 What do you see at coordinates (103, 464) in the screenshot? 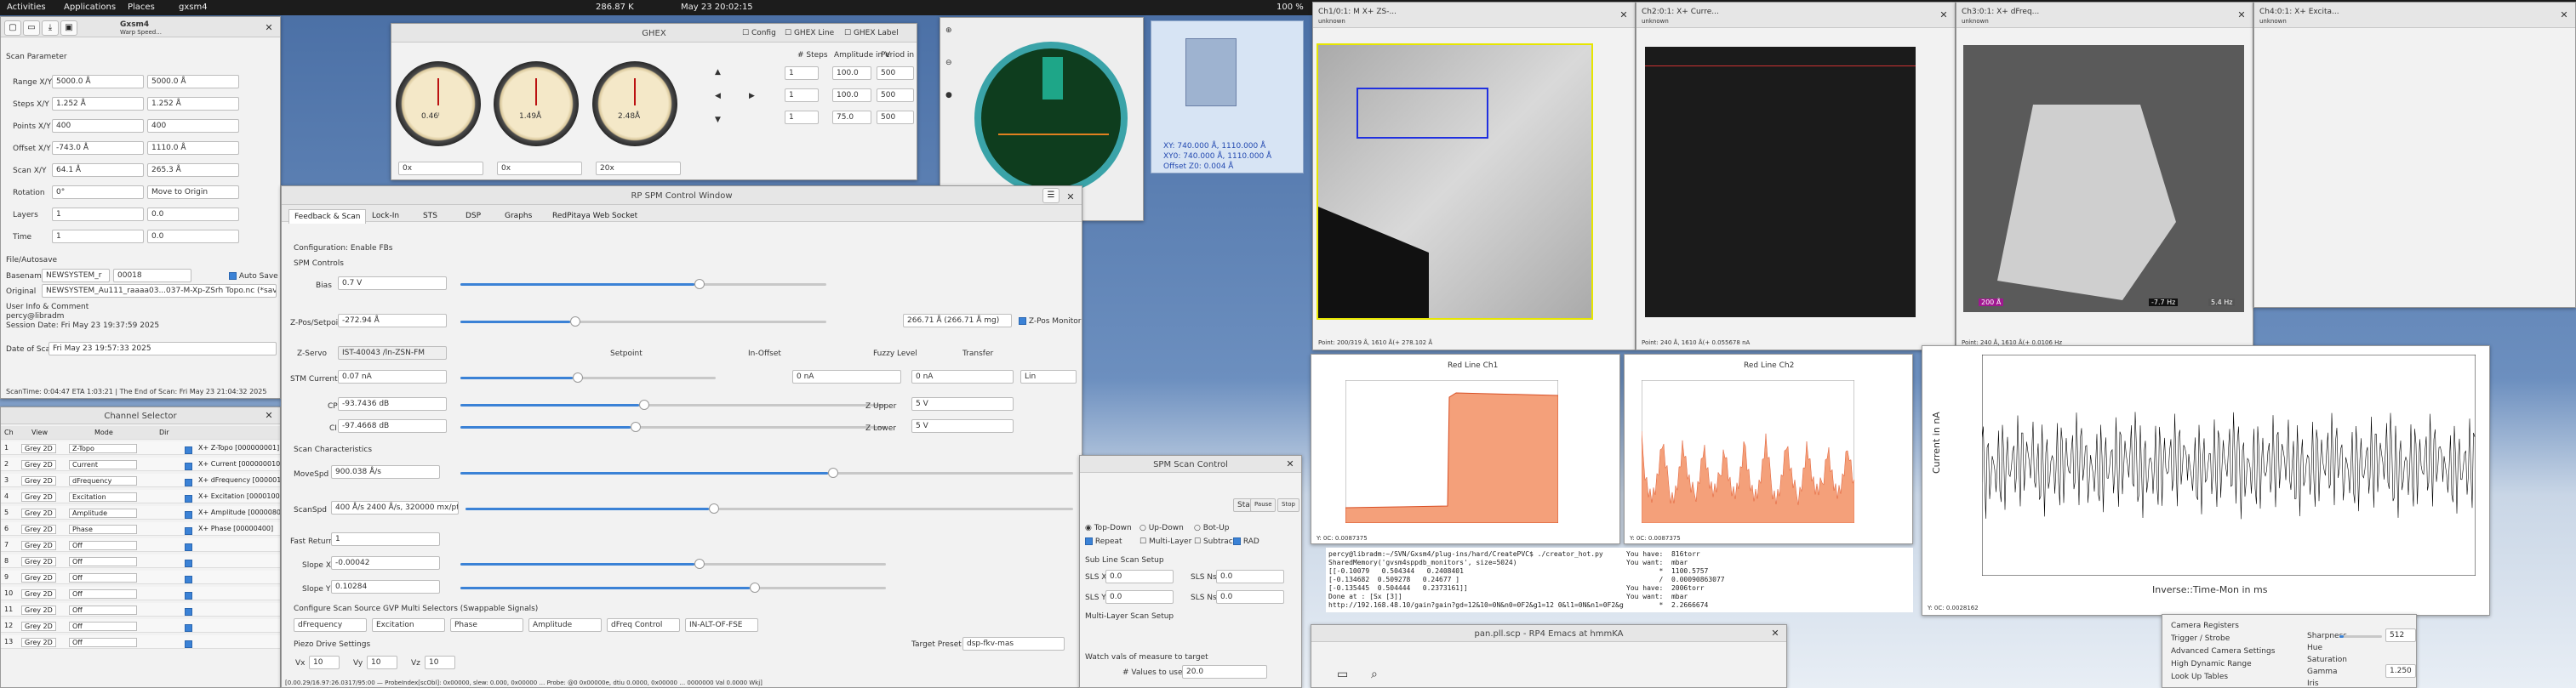
I see `mode-select: Current` at bounding box center [103, 464].